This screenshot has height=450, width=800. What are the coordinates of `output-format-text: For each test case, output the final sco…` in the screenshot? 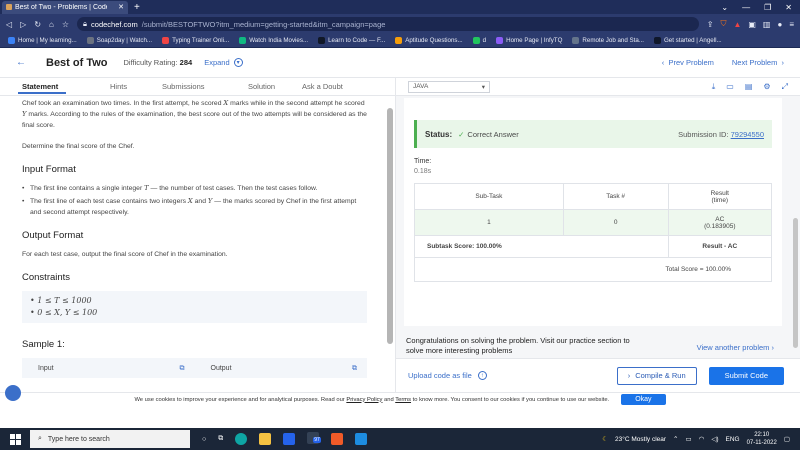 It's located at (125, 254).